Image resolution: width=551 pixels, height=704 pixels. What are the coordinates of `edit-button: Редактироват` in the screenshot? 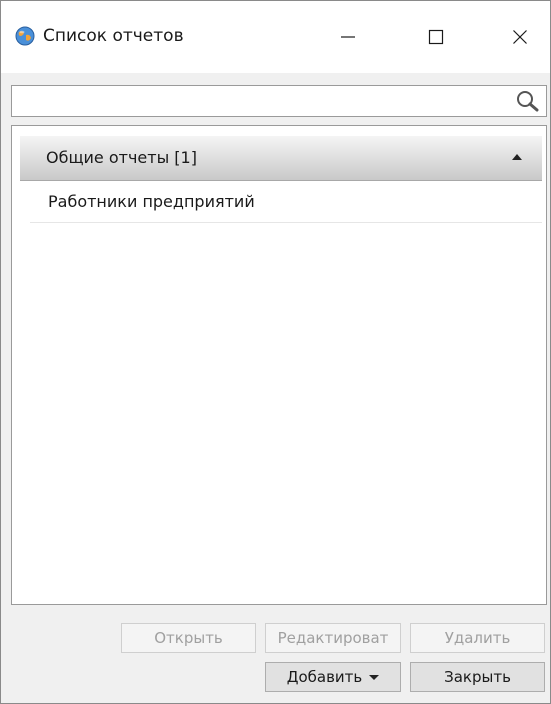 It's located at (333, 638).